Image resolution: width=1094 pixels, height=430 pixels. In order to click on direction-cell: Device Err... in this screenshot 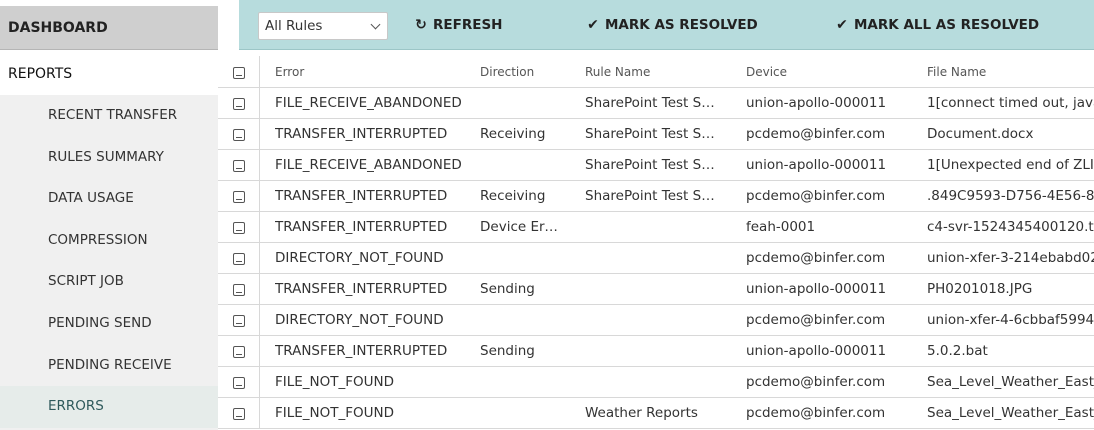, I will do `click(520, 227)`.